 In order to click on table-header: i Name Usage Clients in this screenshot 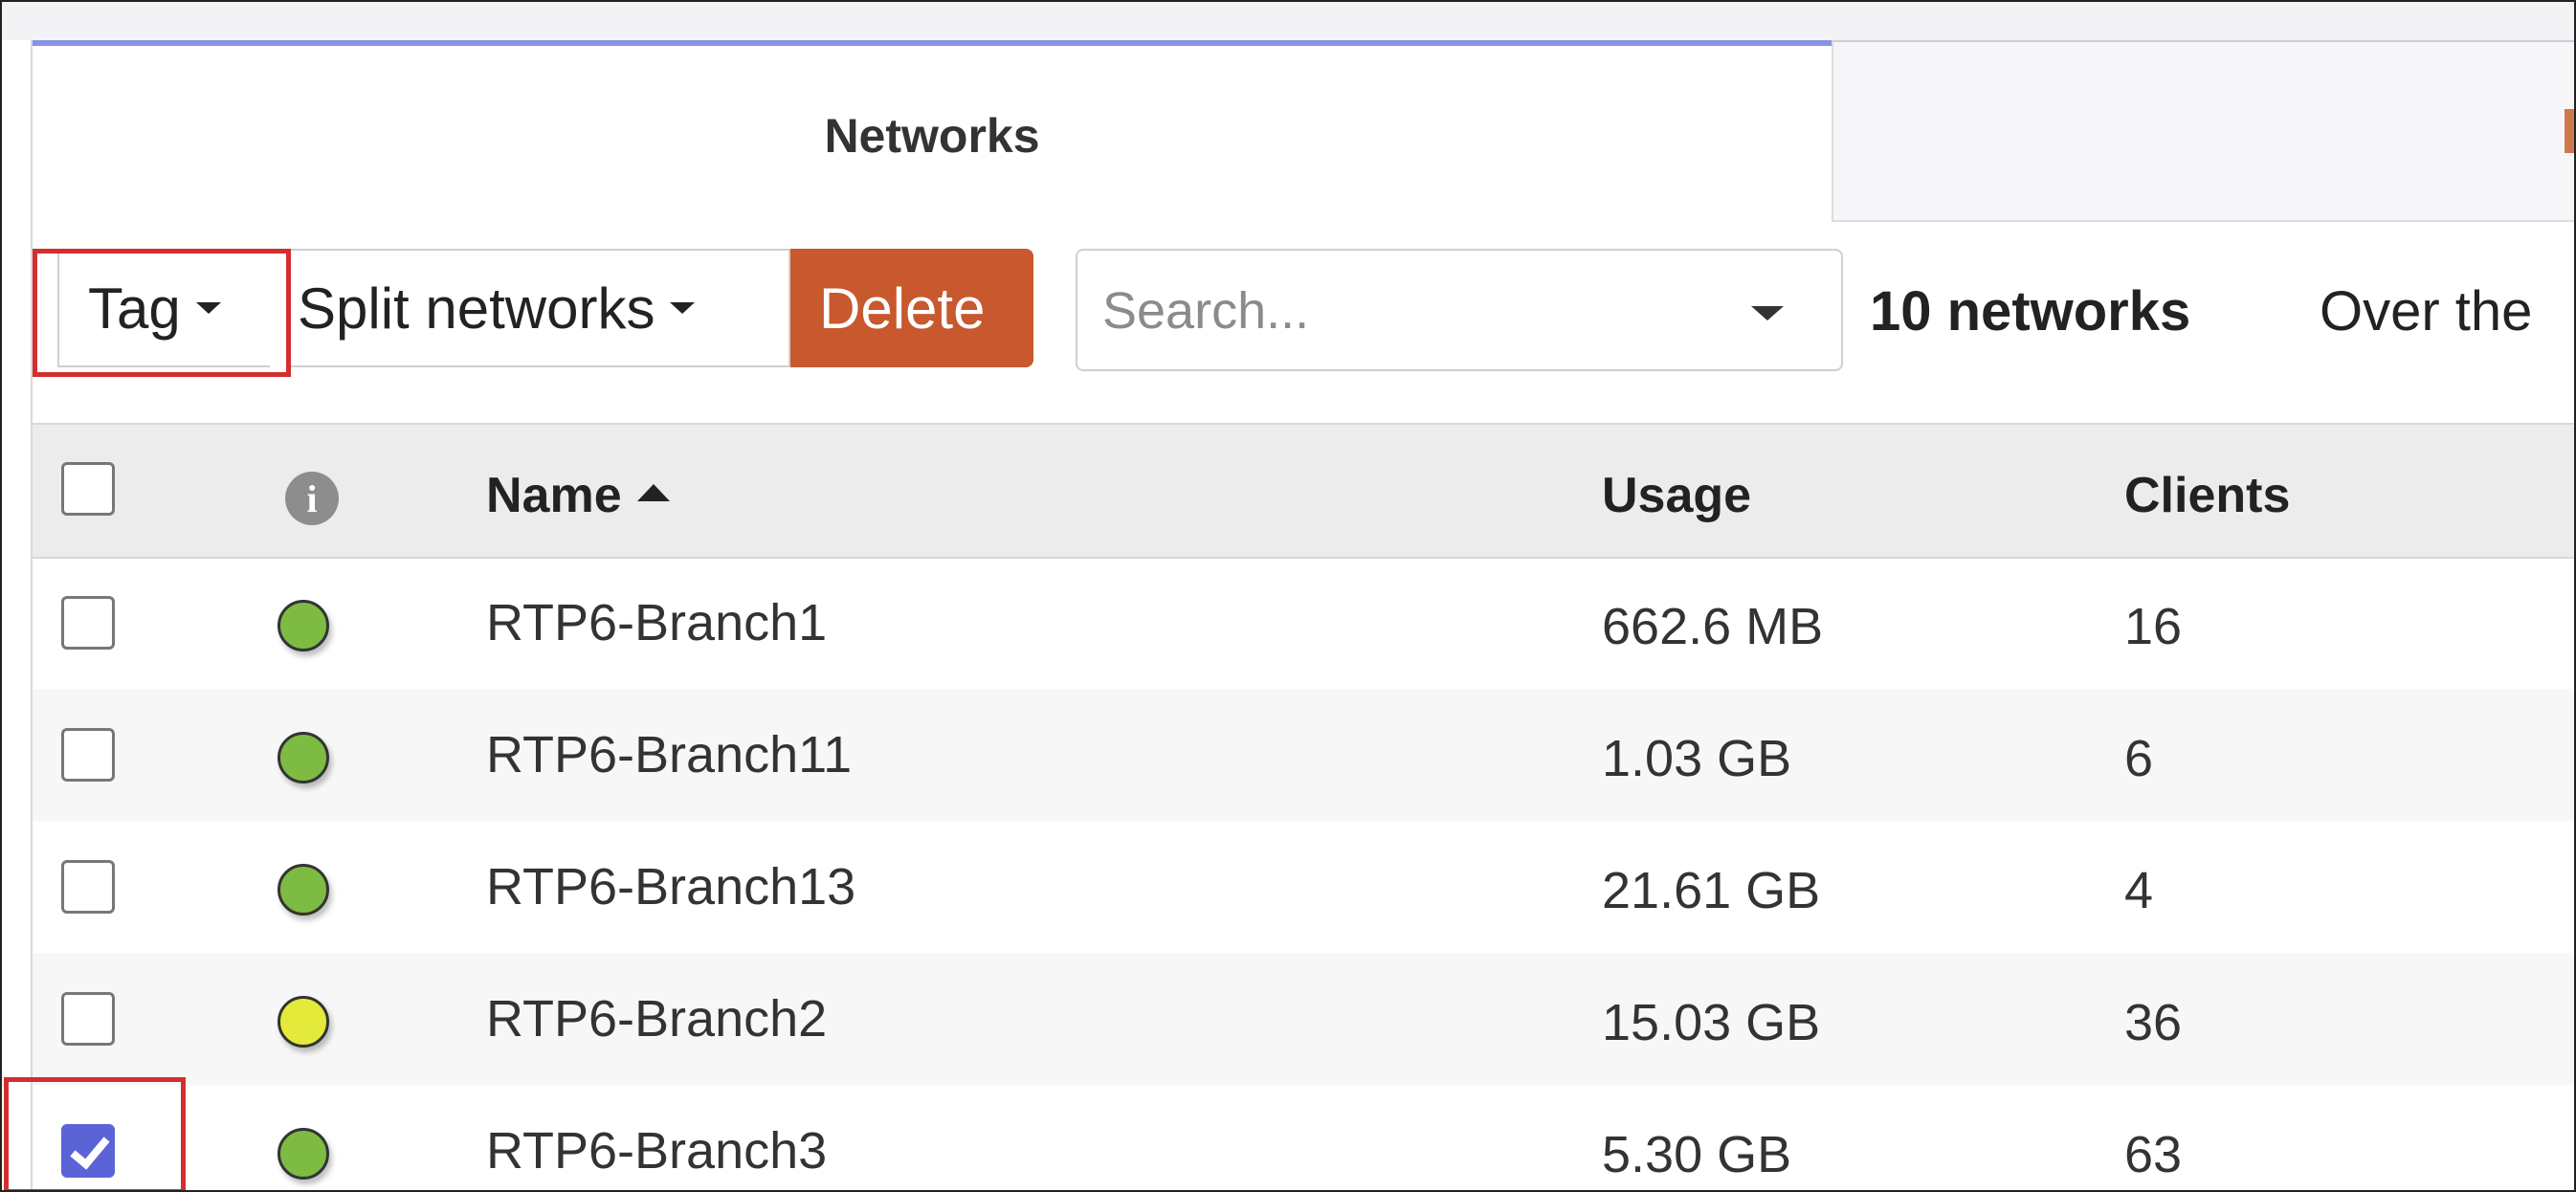, I will do `click(1303, 491)`.